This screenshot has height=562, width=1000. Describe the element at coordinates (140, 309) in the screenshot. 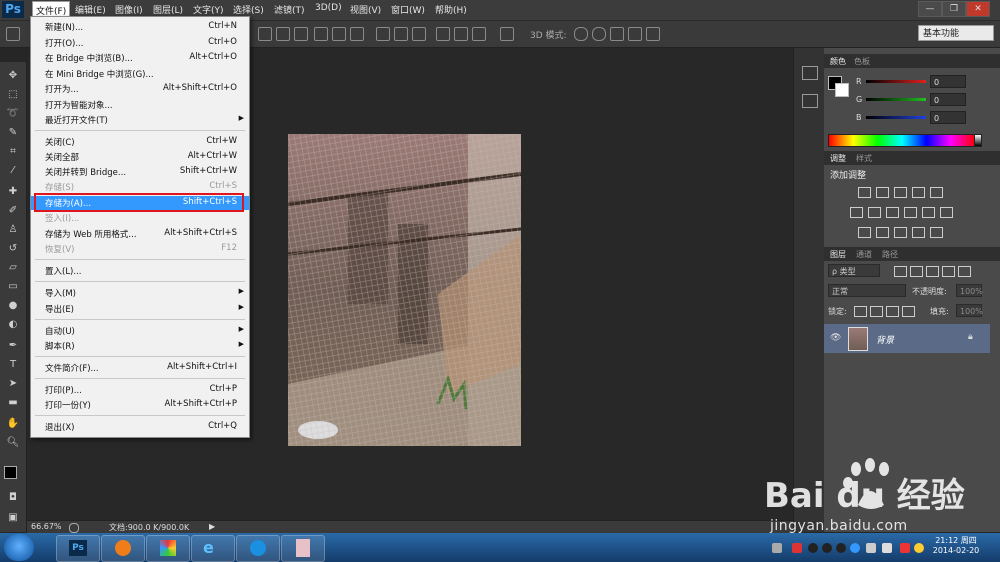

I see `menu-export: 导出(E) ▶` at that location.